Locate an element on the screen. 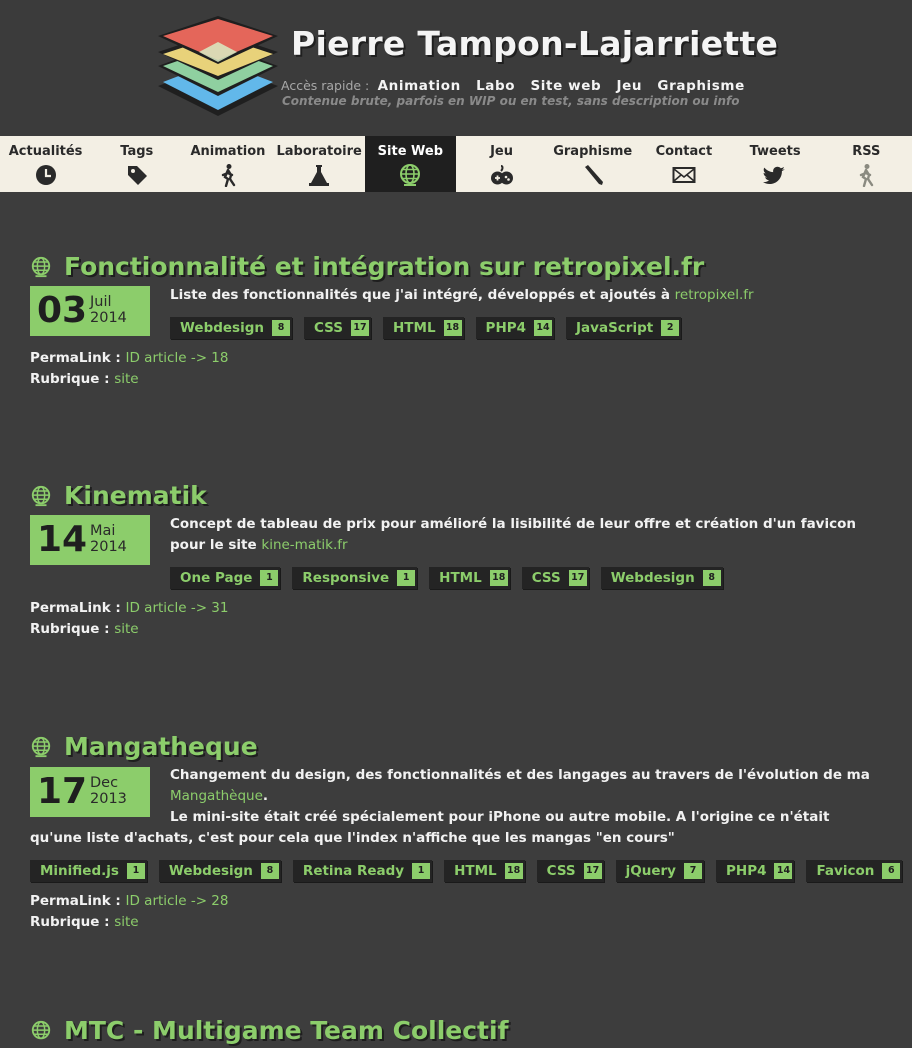 The width and height of the screenshot is (912, 1048). quick-link-jeu: Jeu is located at coordinates (630, 86).